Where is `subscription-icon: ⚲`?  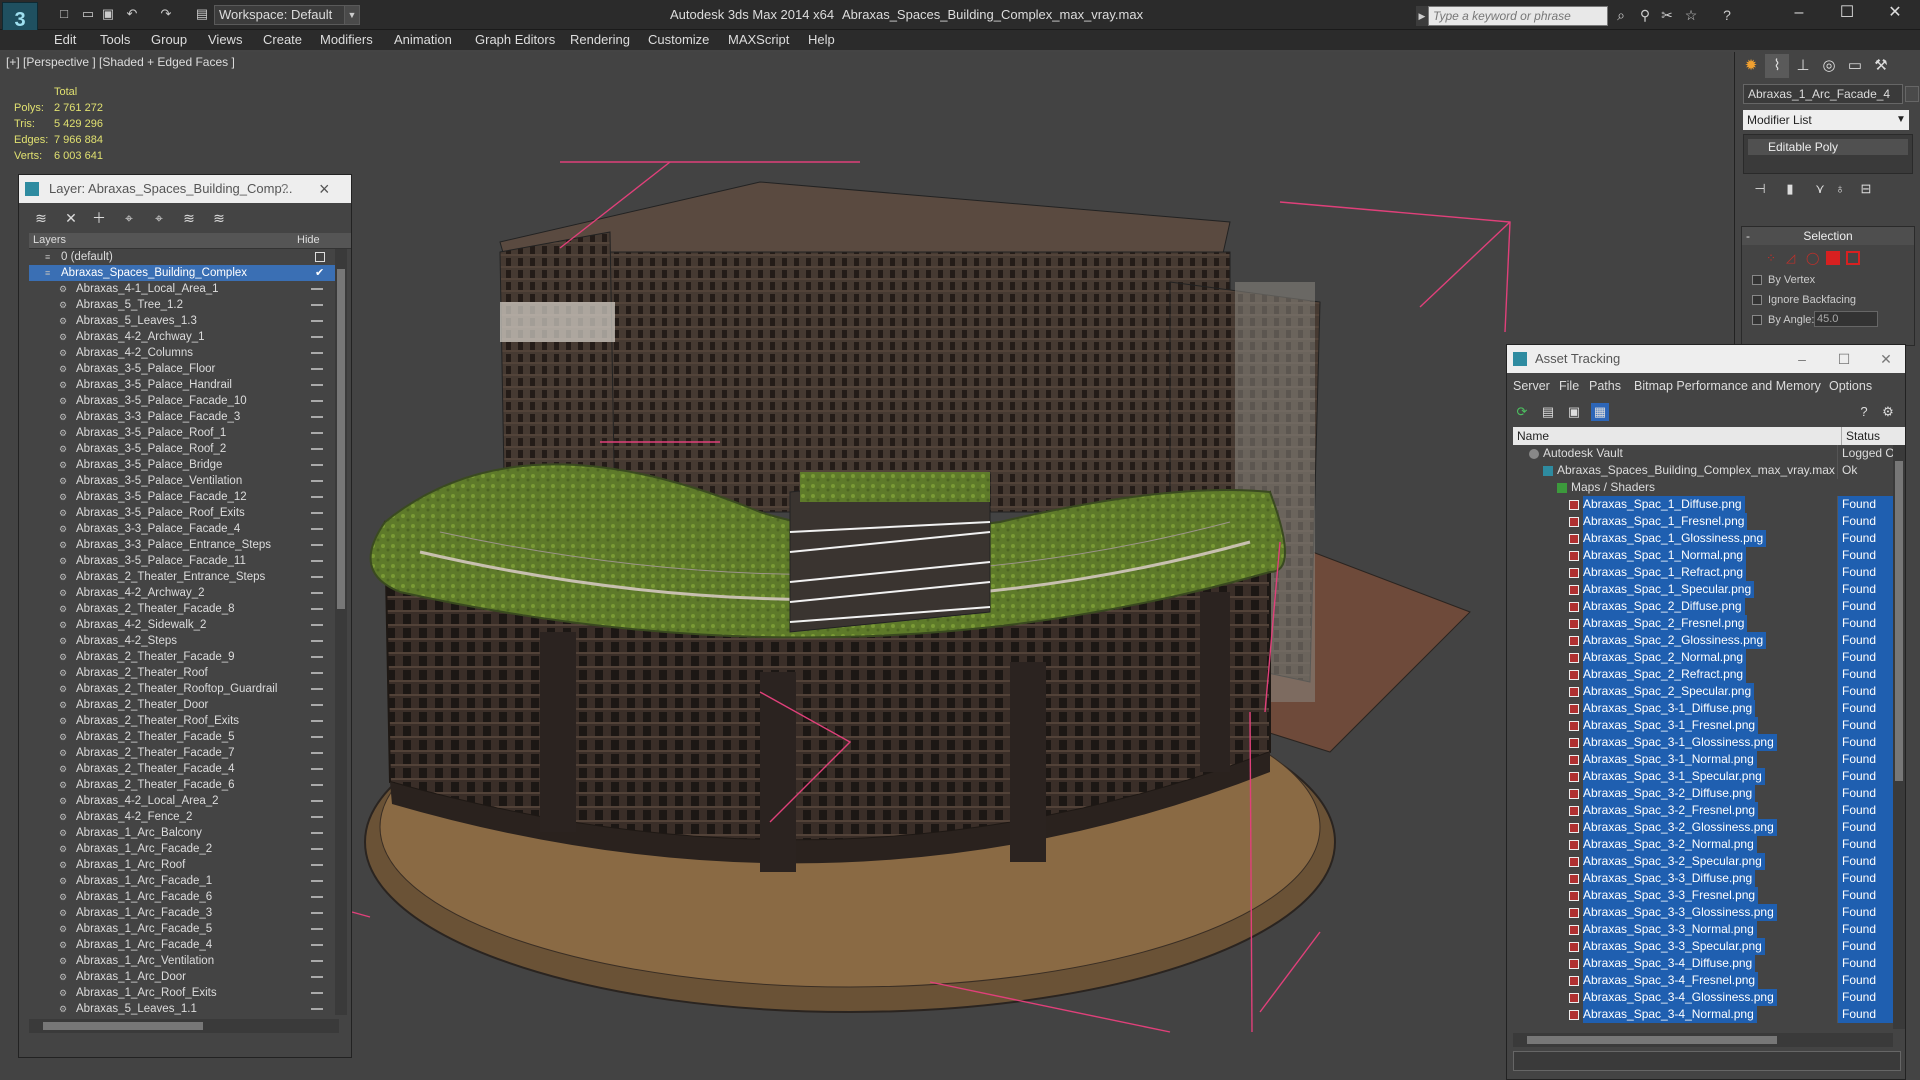
subscription-icon: ⚲ is located at coordinates (1645, 15).